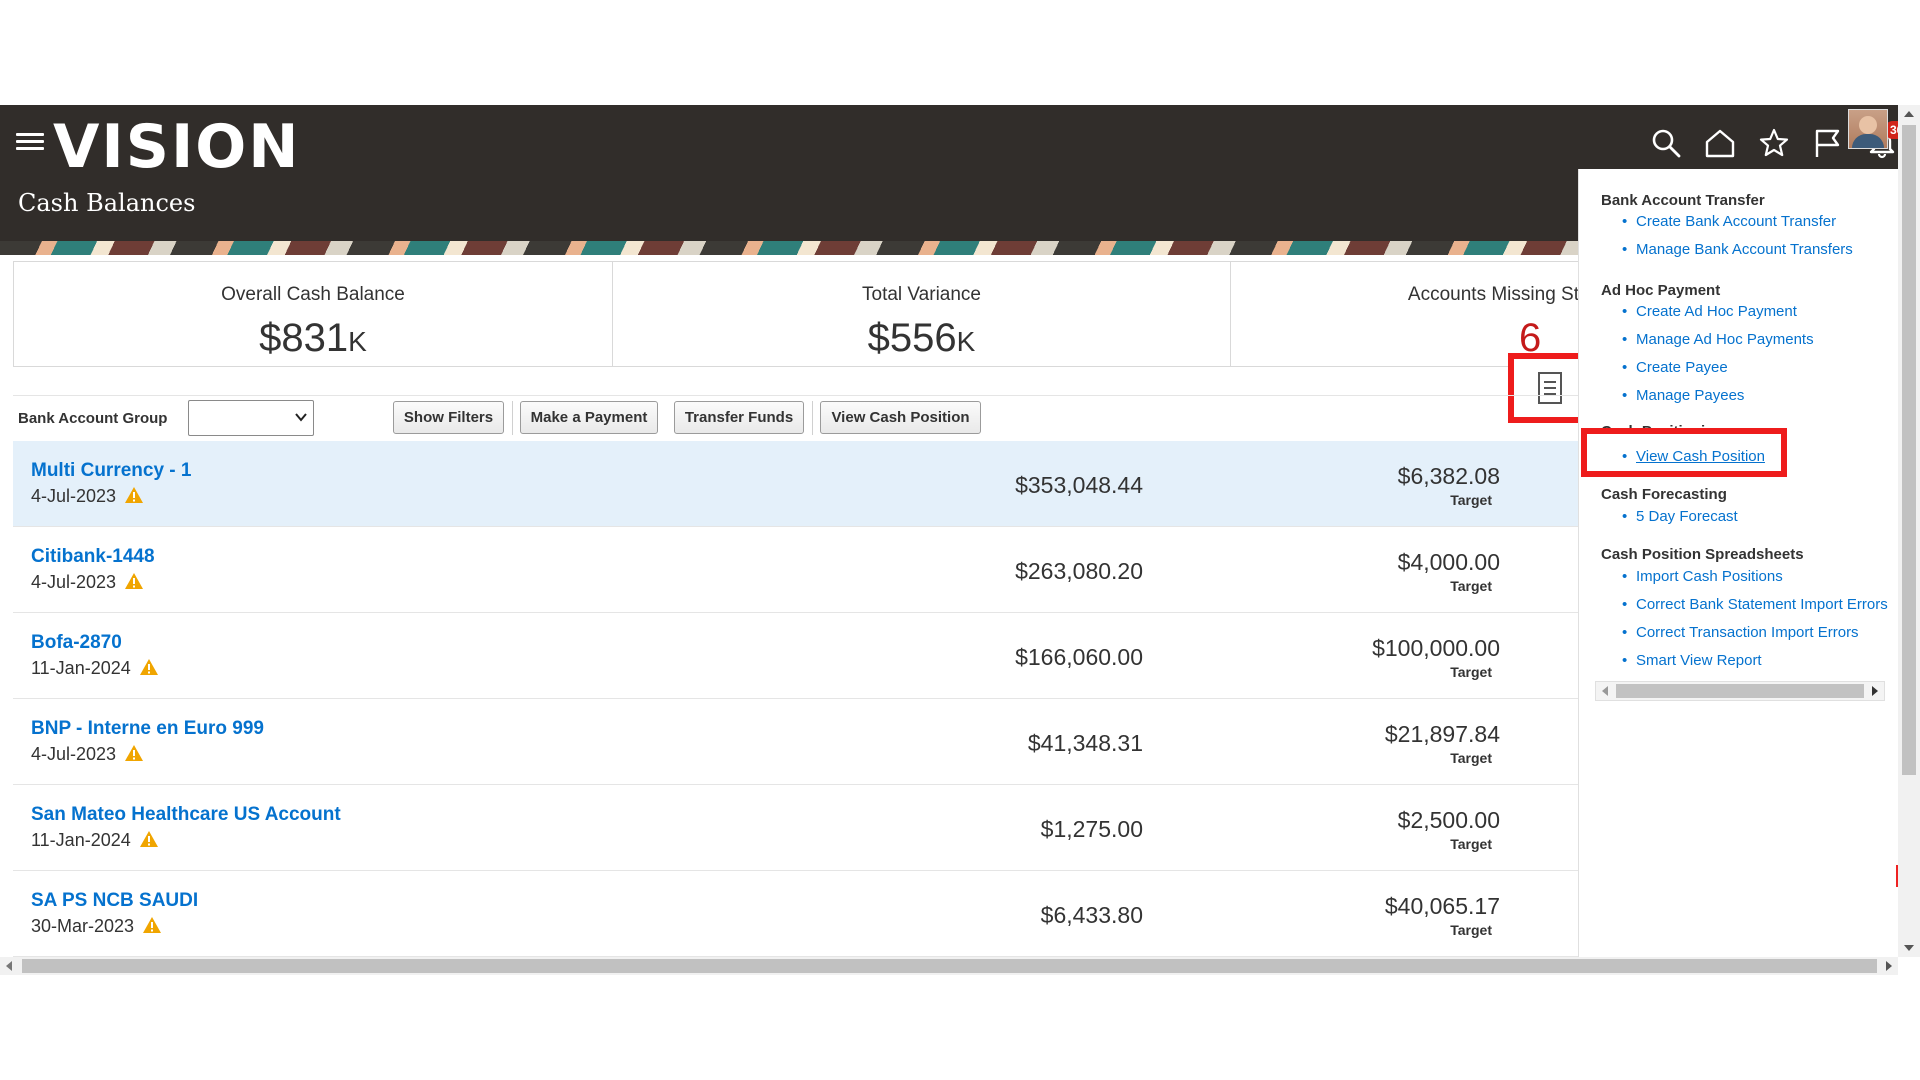 The height and width of the screenshot is (1080, 1920). Describe the element at coordinates (1755, 604) in the screenshot. I see `correct-bank-statement-import-errors-link: Correct Bank Statement Import Errors` at that location.